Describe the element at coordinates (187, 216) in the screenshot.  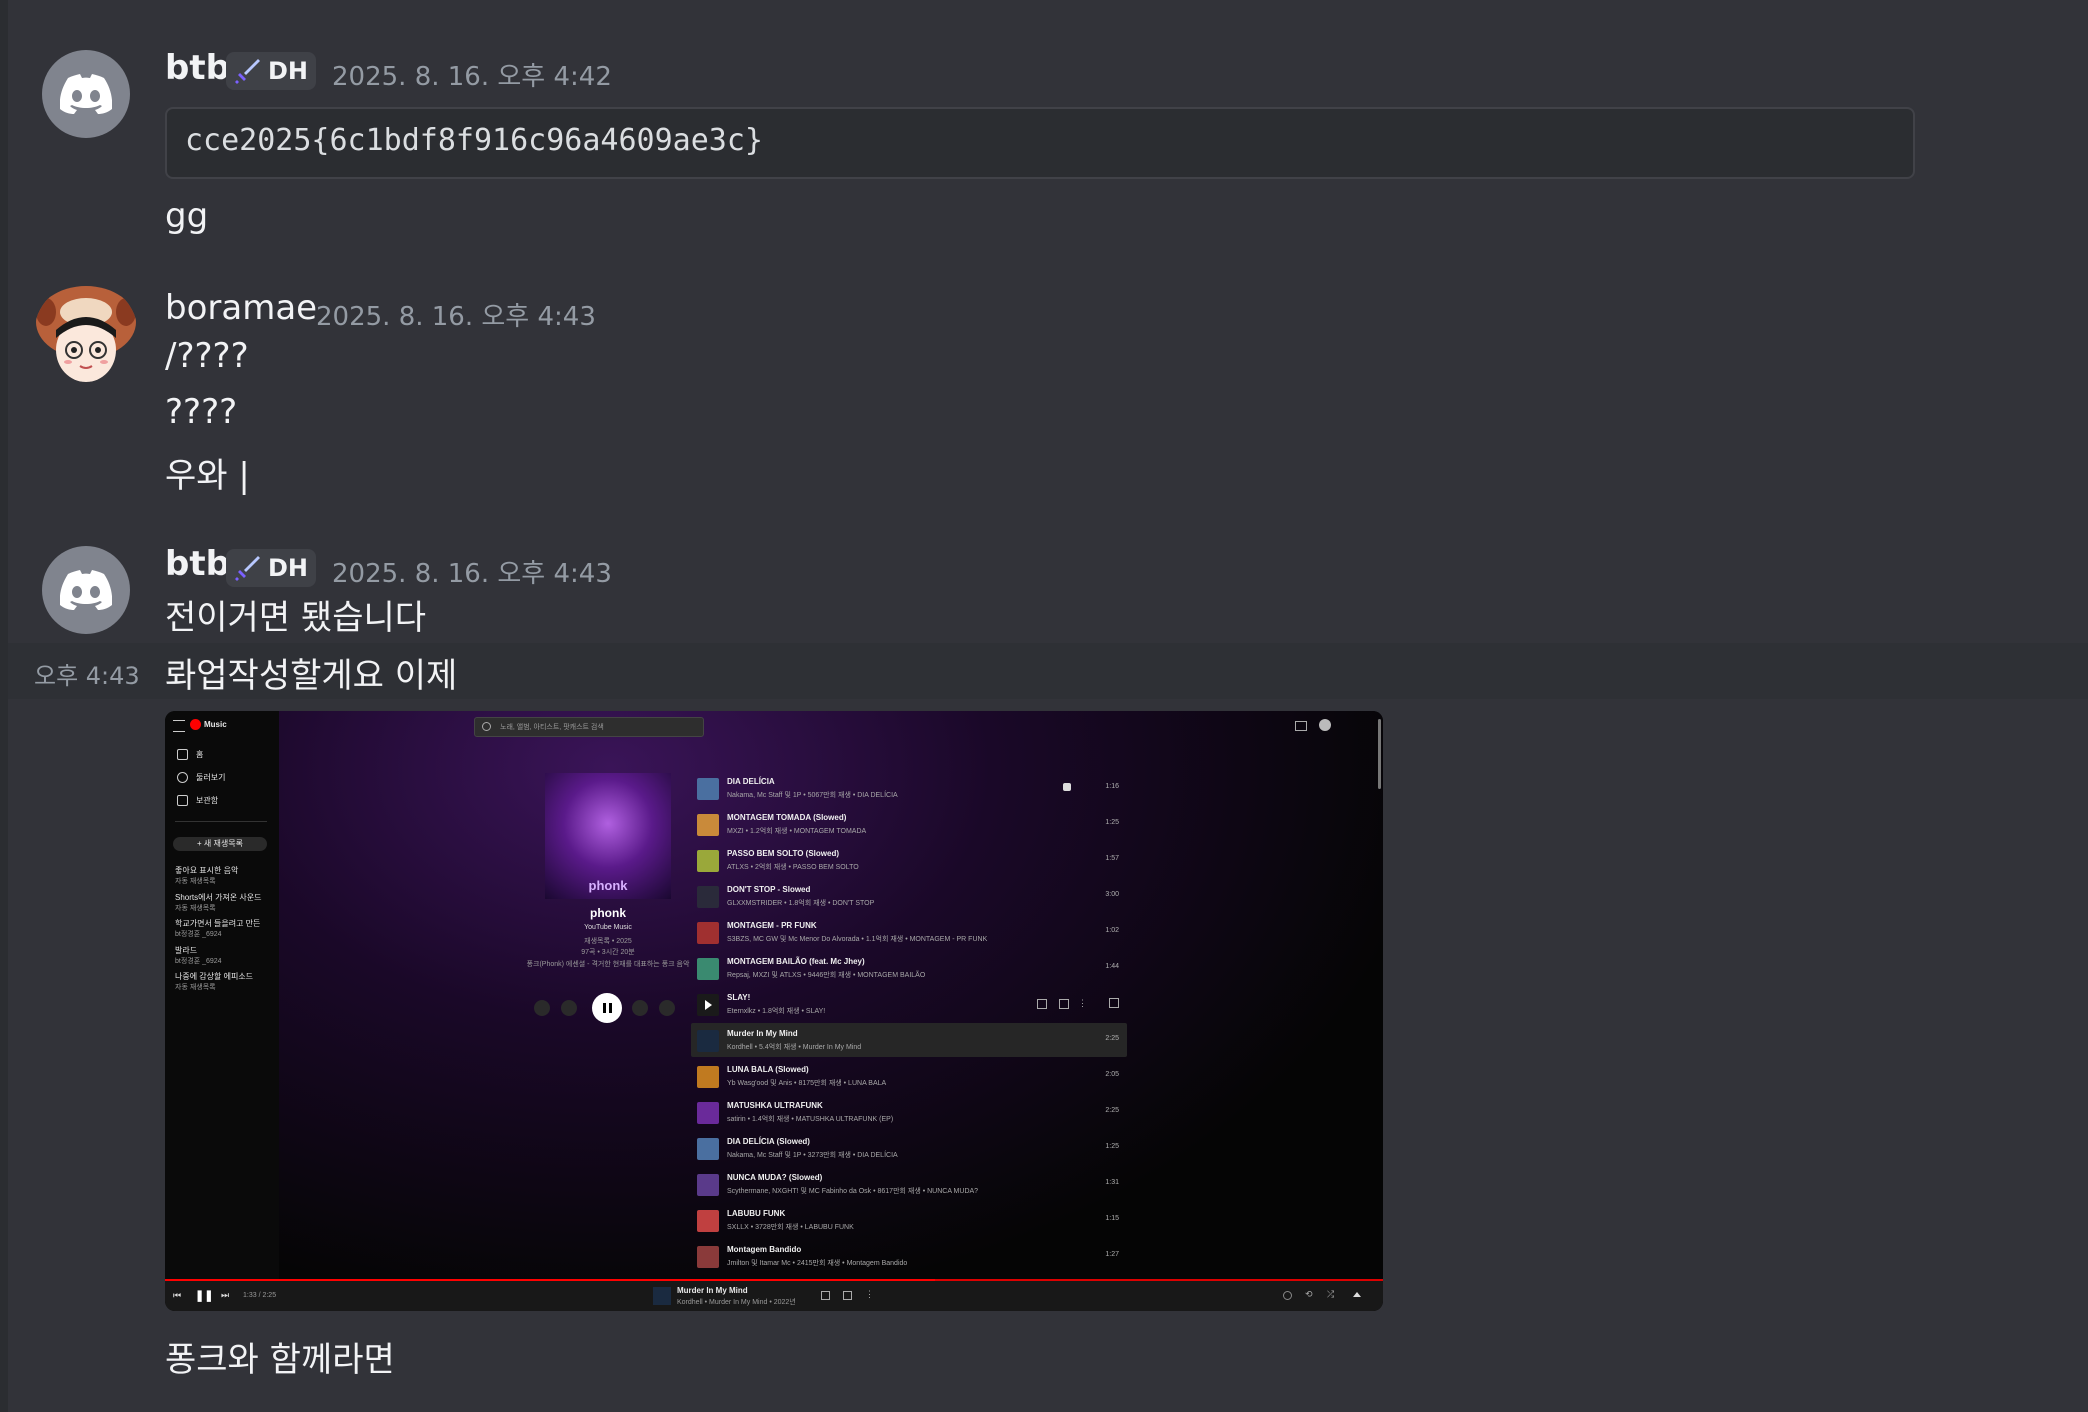
I see `message-text: gg` at that location.